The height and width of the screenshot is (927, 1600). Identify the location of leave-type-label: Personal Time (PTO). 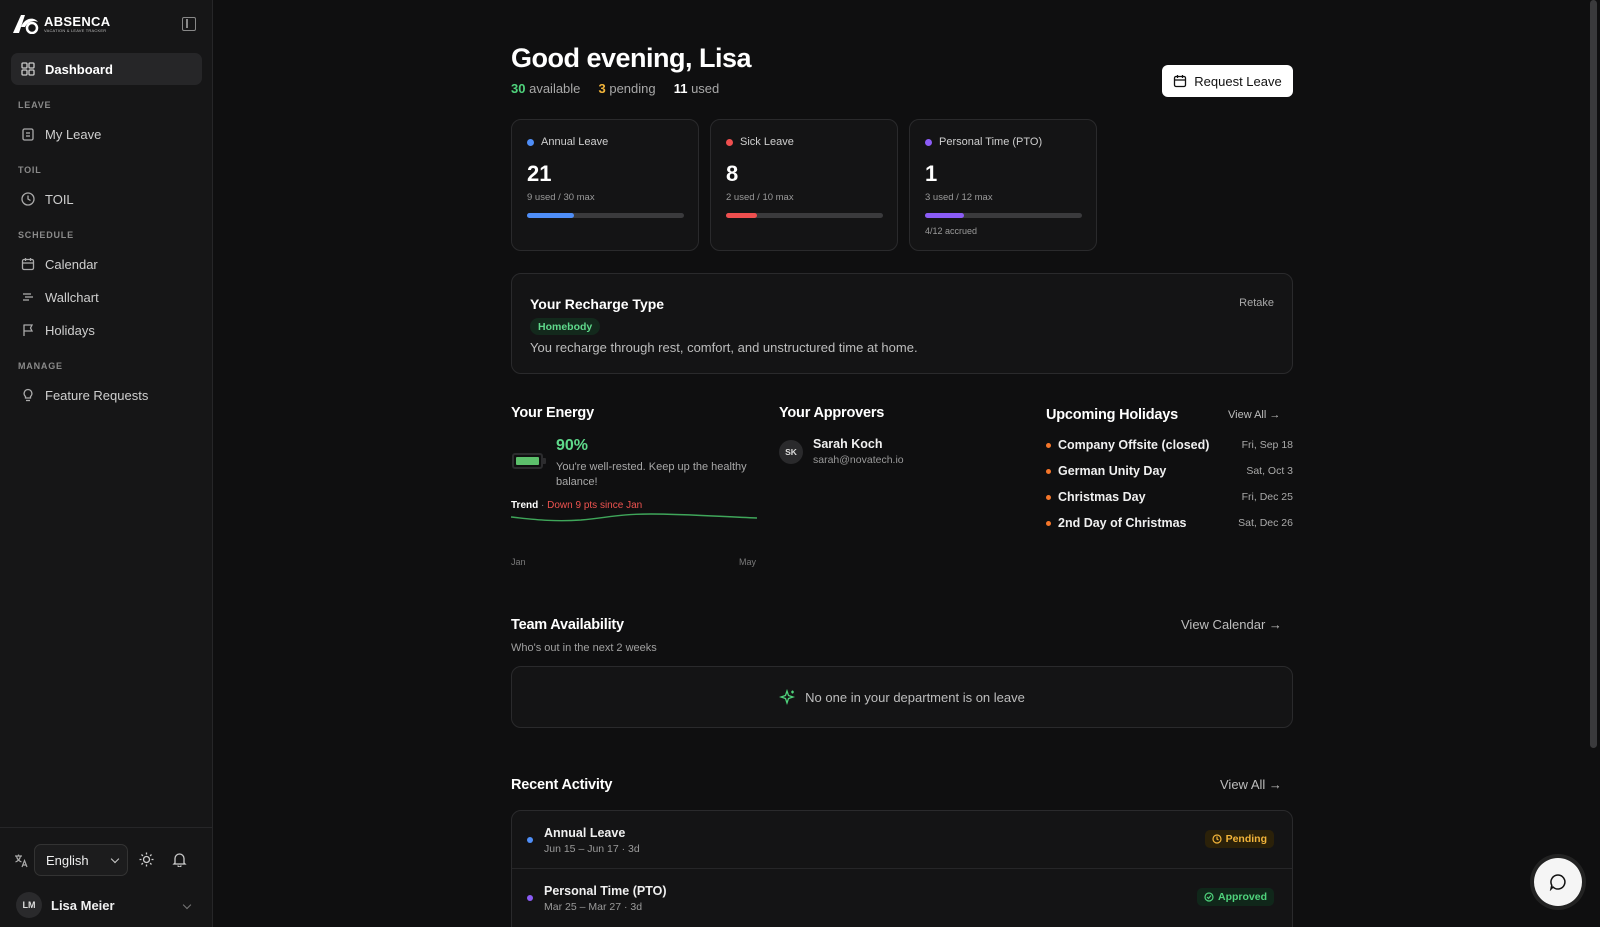
(991, 142).